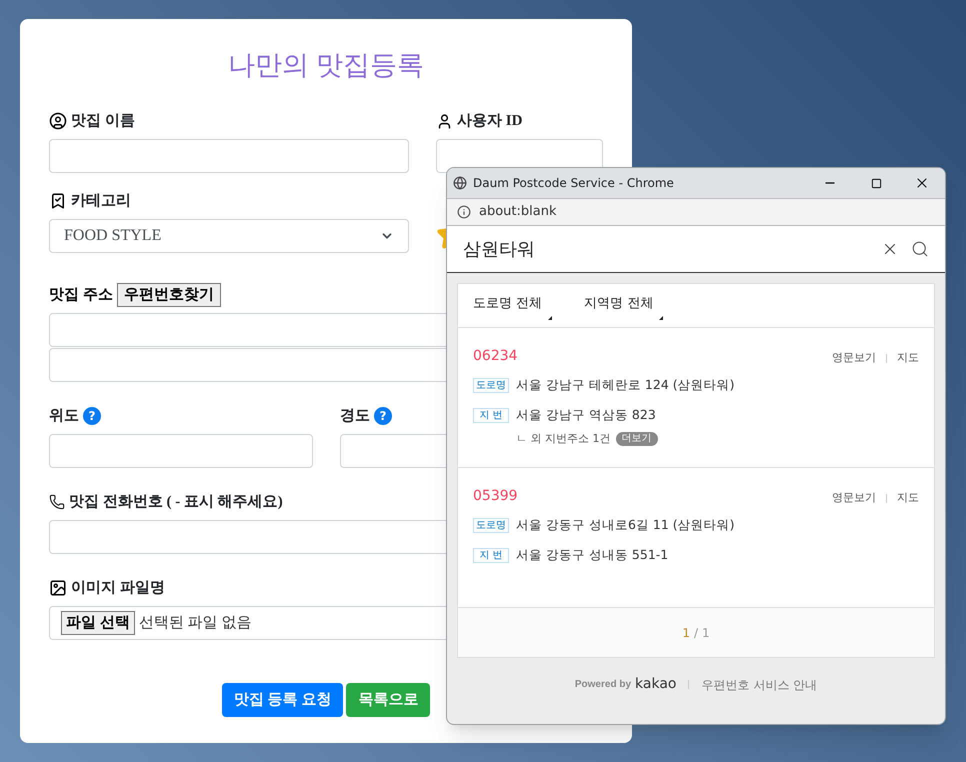 This screenshot has width=966, height=762. Describe the element at coordinates (512, 306) in the screenshot. I see `filter-dropdown: 도로명 전체` at that location.